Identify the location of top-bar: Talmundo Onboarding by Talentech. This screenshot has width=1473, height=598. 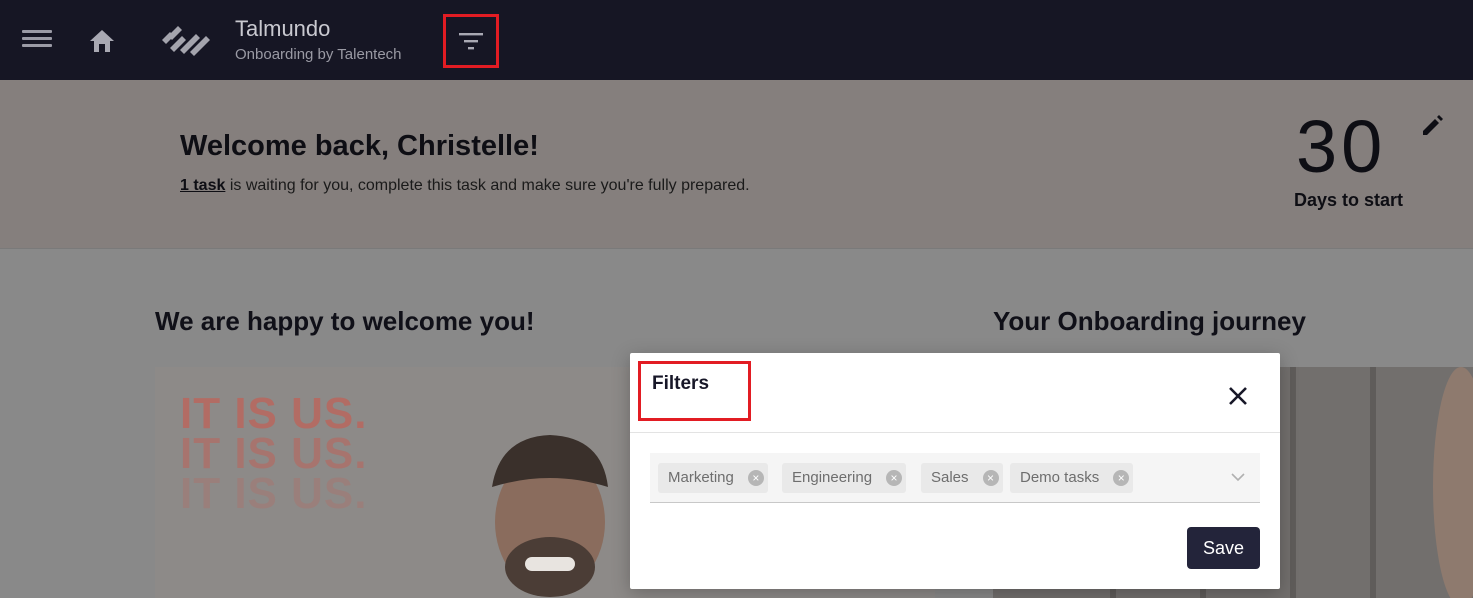
(736, 40).